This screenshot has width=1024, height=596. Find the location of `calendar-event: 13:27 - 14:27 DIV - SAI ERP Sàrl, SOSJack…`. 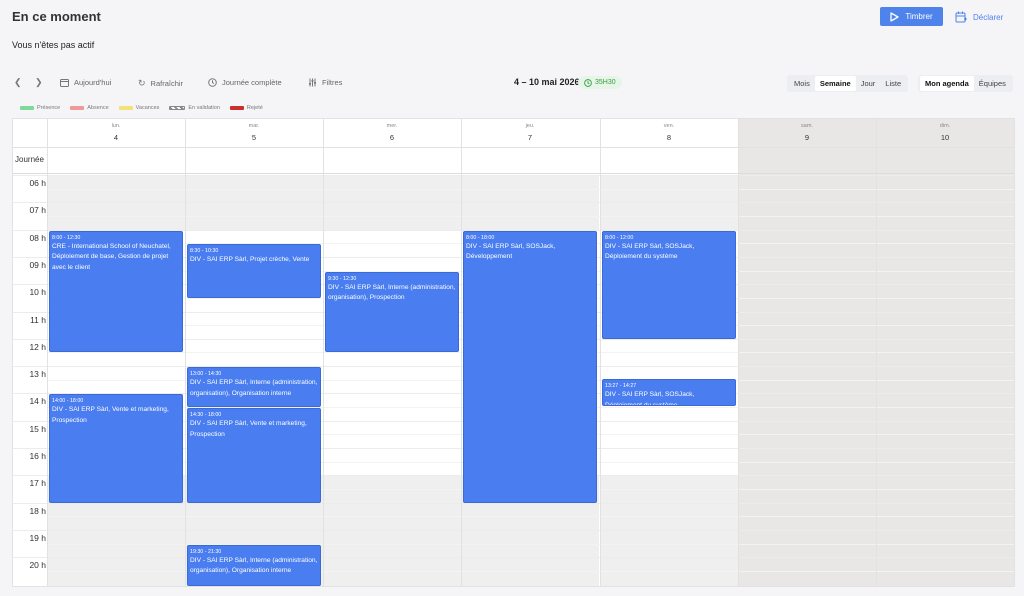

calendar-event: 13:27 - 14:27 DIV - SAI ERP Sàrl, SOSJack… is located at coordinates (669, 392).